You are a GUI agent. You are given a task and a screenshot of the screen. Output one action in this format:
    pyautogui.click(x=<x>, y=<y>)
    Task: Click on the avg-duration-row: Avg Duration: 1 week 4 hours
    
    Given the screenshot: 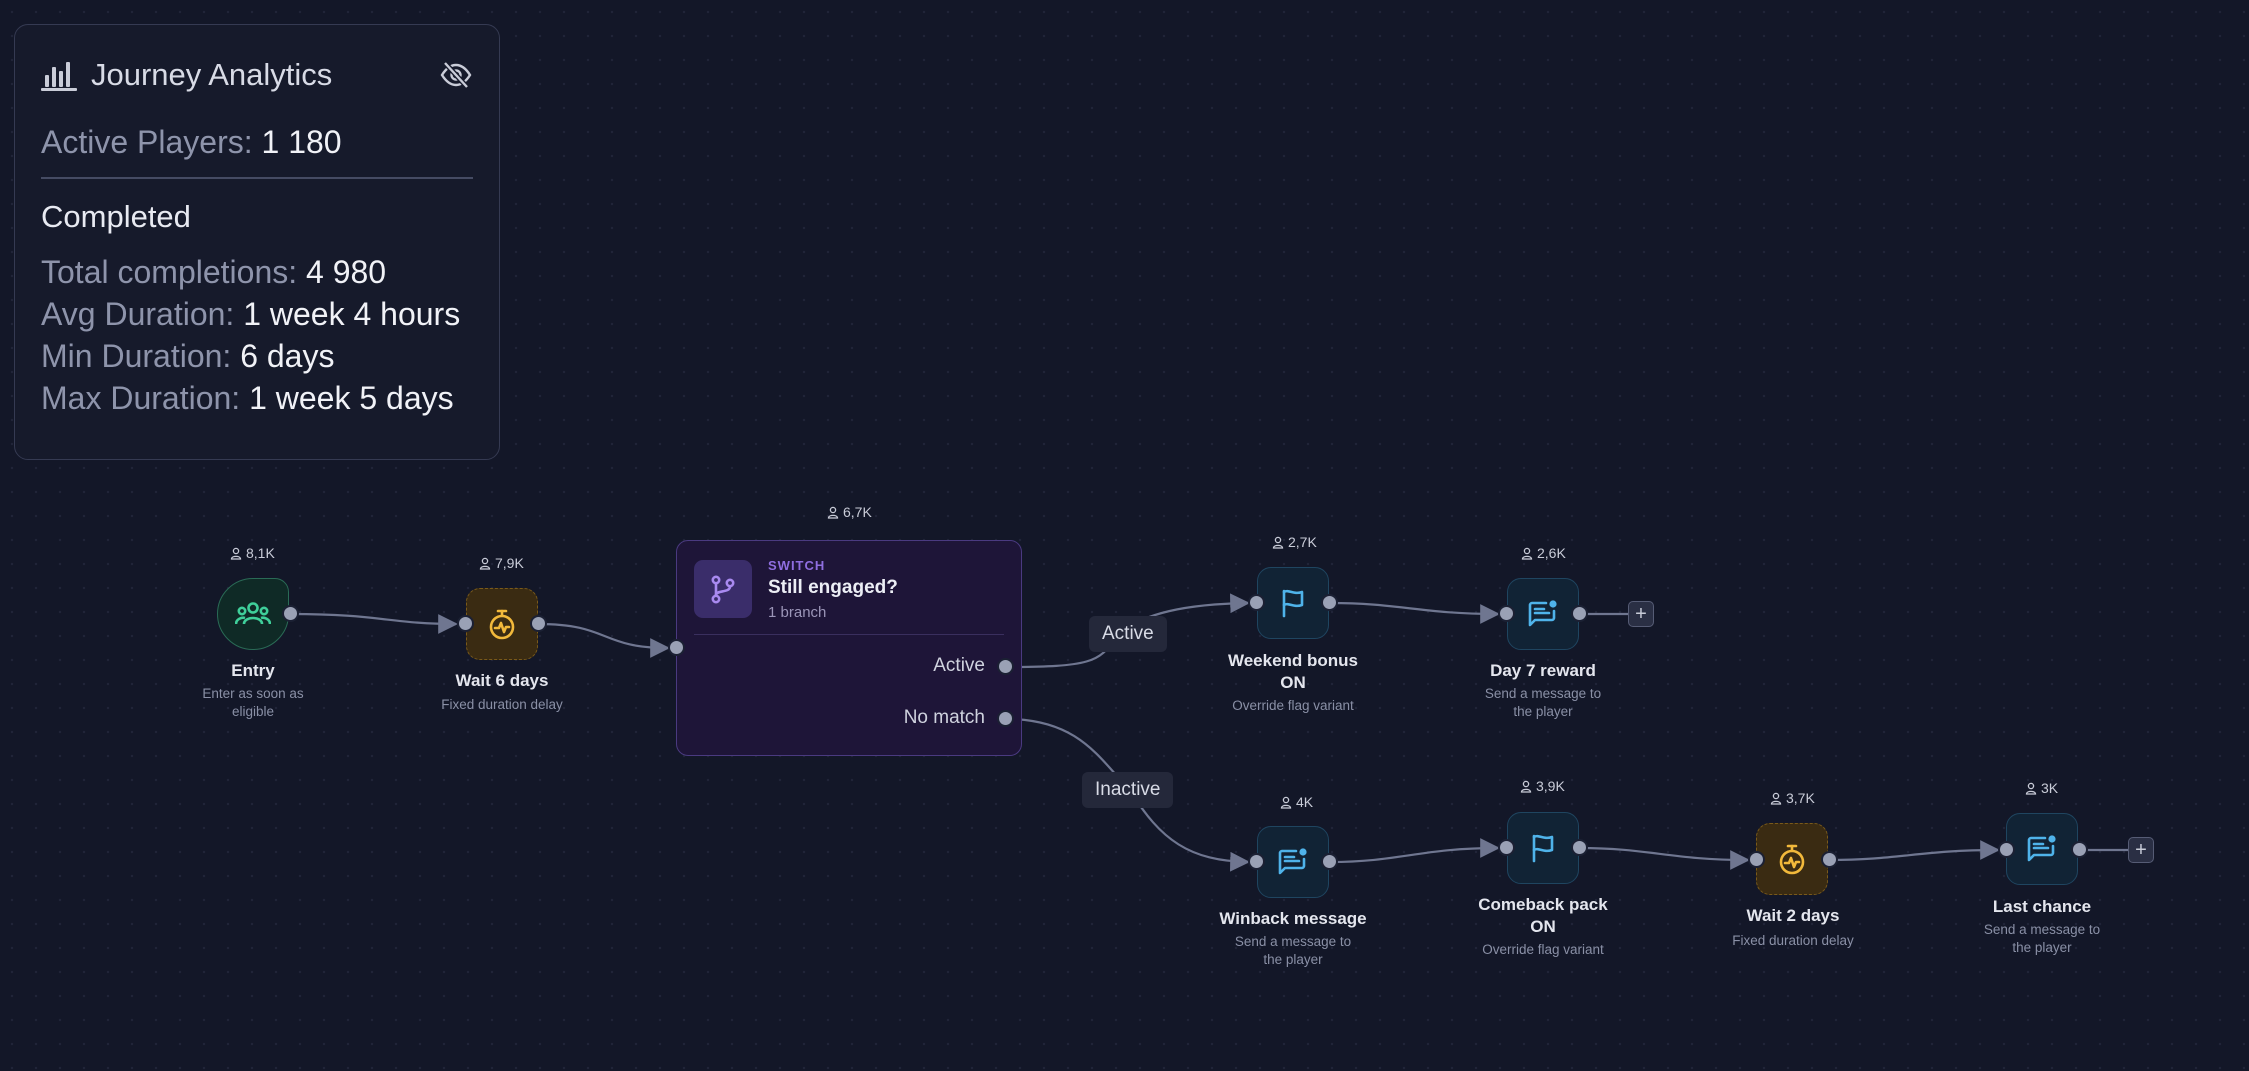 What is the action you would take?
    pyautogui.click(x=257, y=314)
    